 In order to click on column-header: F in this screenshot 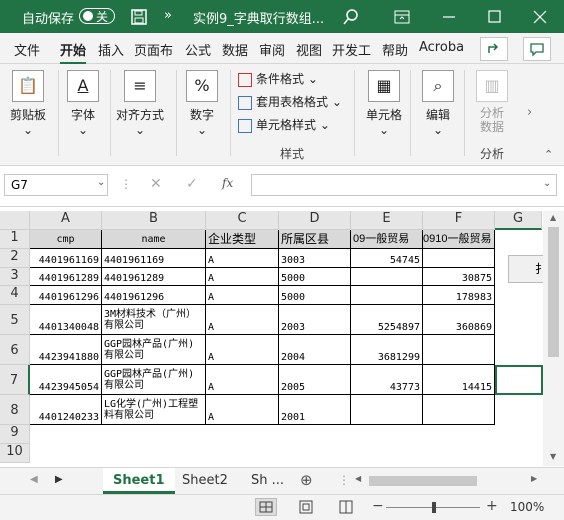, I will do `click(459, 220)`.